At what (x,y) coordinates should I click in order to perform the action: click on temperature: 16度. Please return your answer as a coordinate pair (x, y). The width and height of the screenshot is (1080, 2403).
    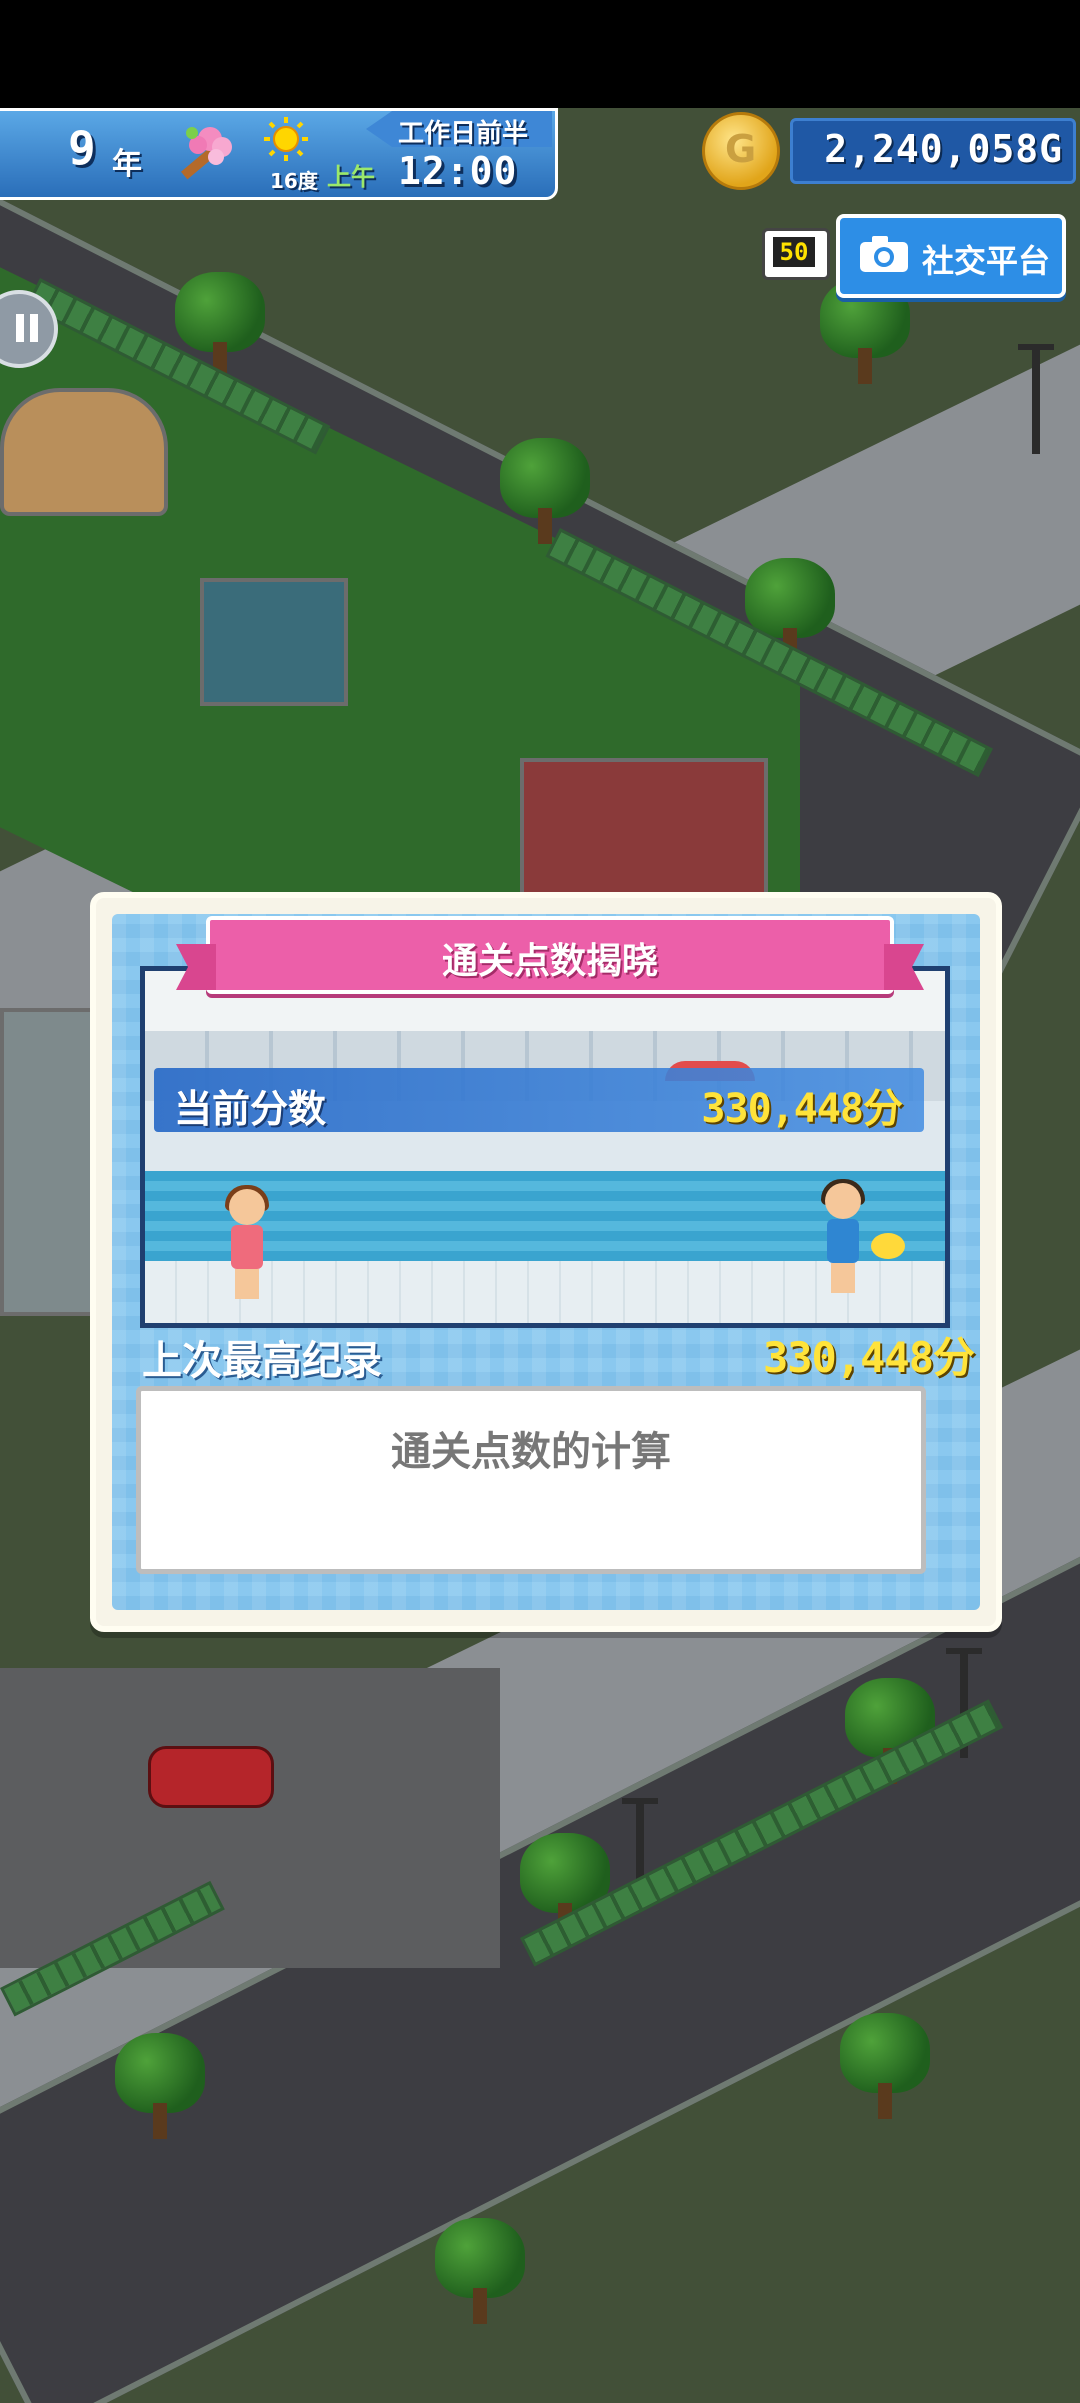
    Looking at the image, I should click on (294, 181).